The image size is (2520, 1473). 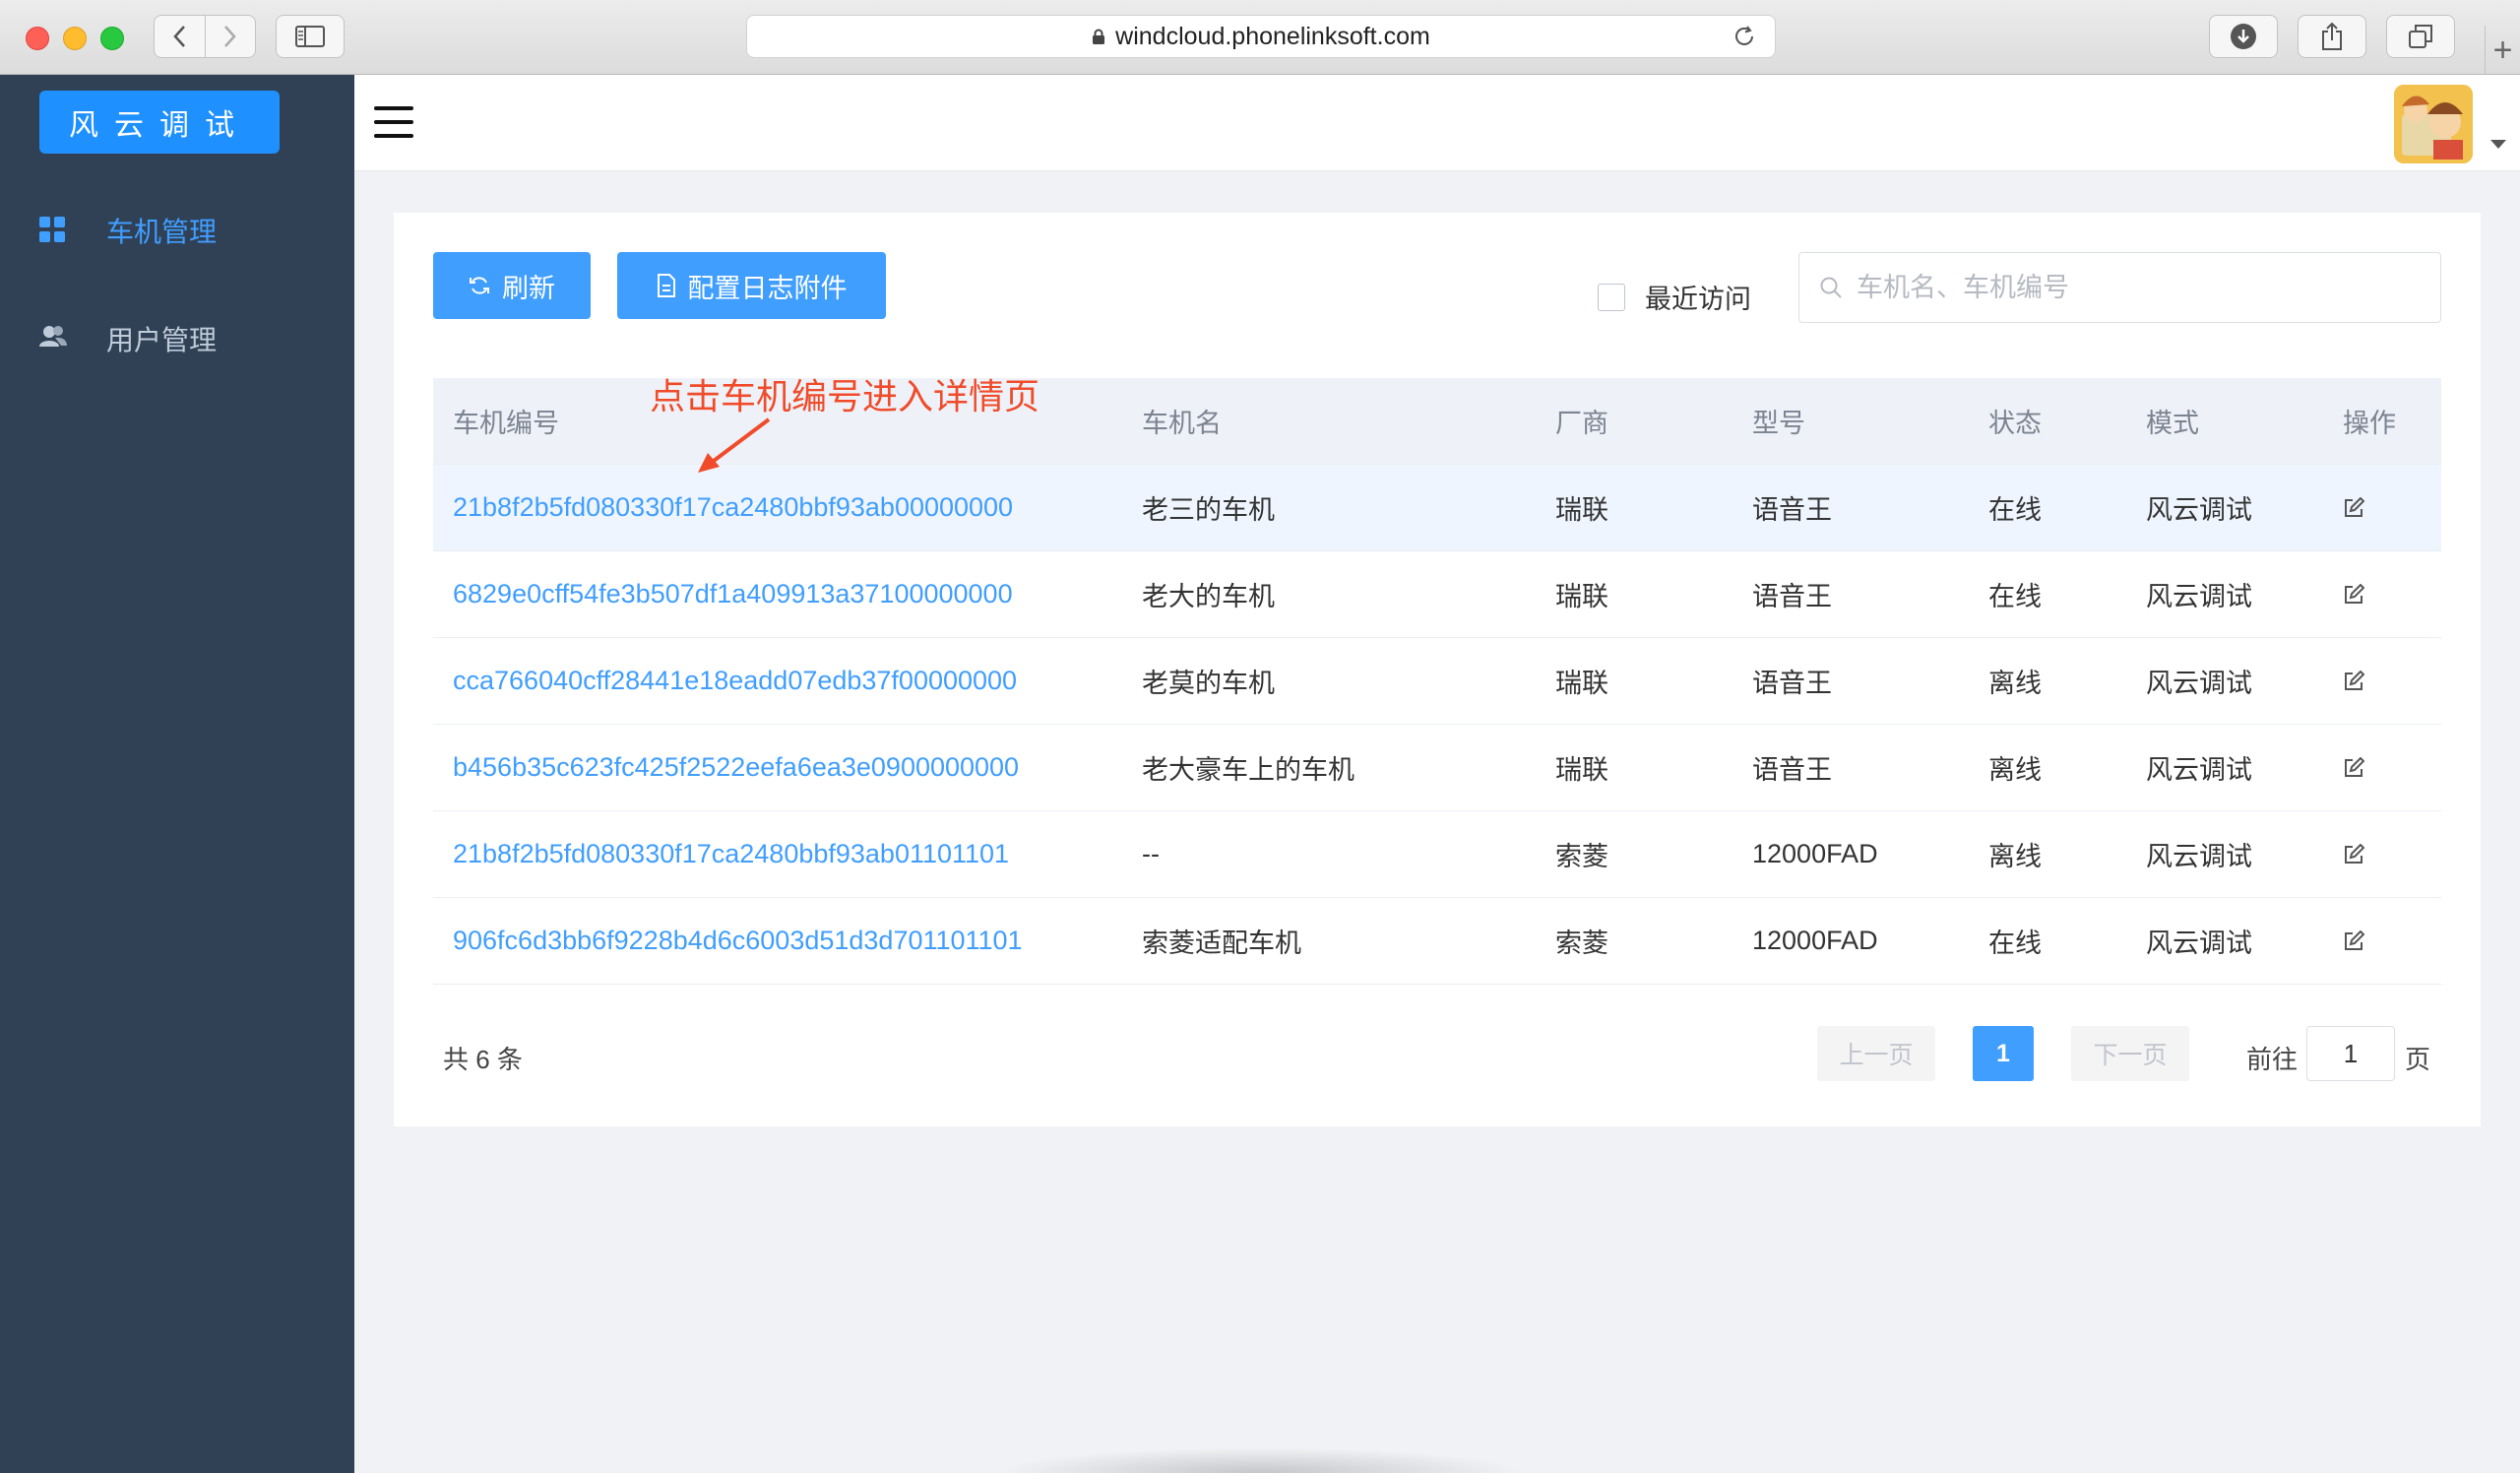 What do you see at coordinates (159, 122) in the screenshot?
I see `app-logo: 风云调试` at bounding box center [159, 122].